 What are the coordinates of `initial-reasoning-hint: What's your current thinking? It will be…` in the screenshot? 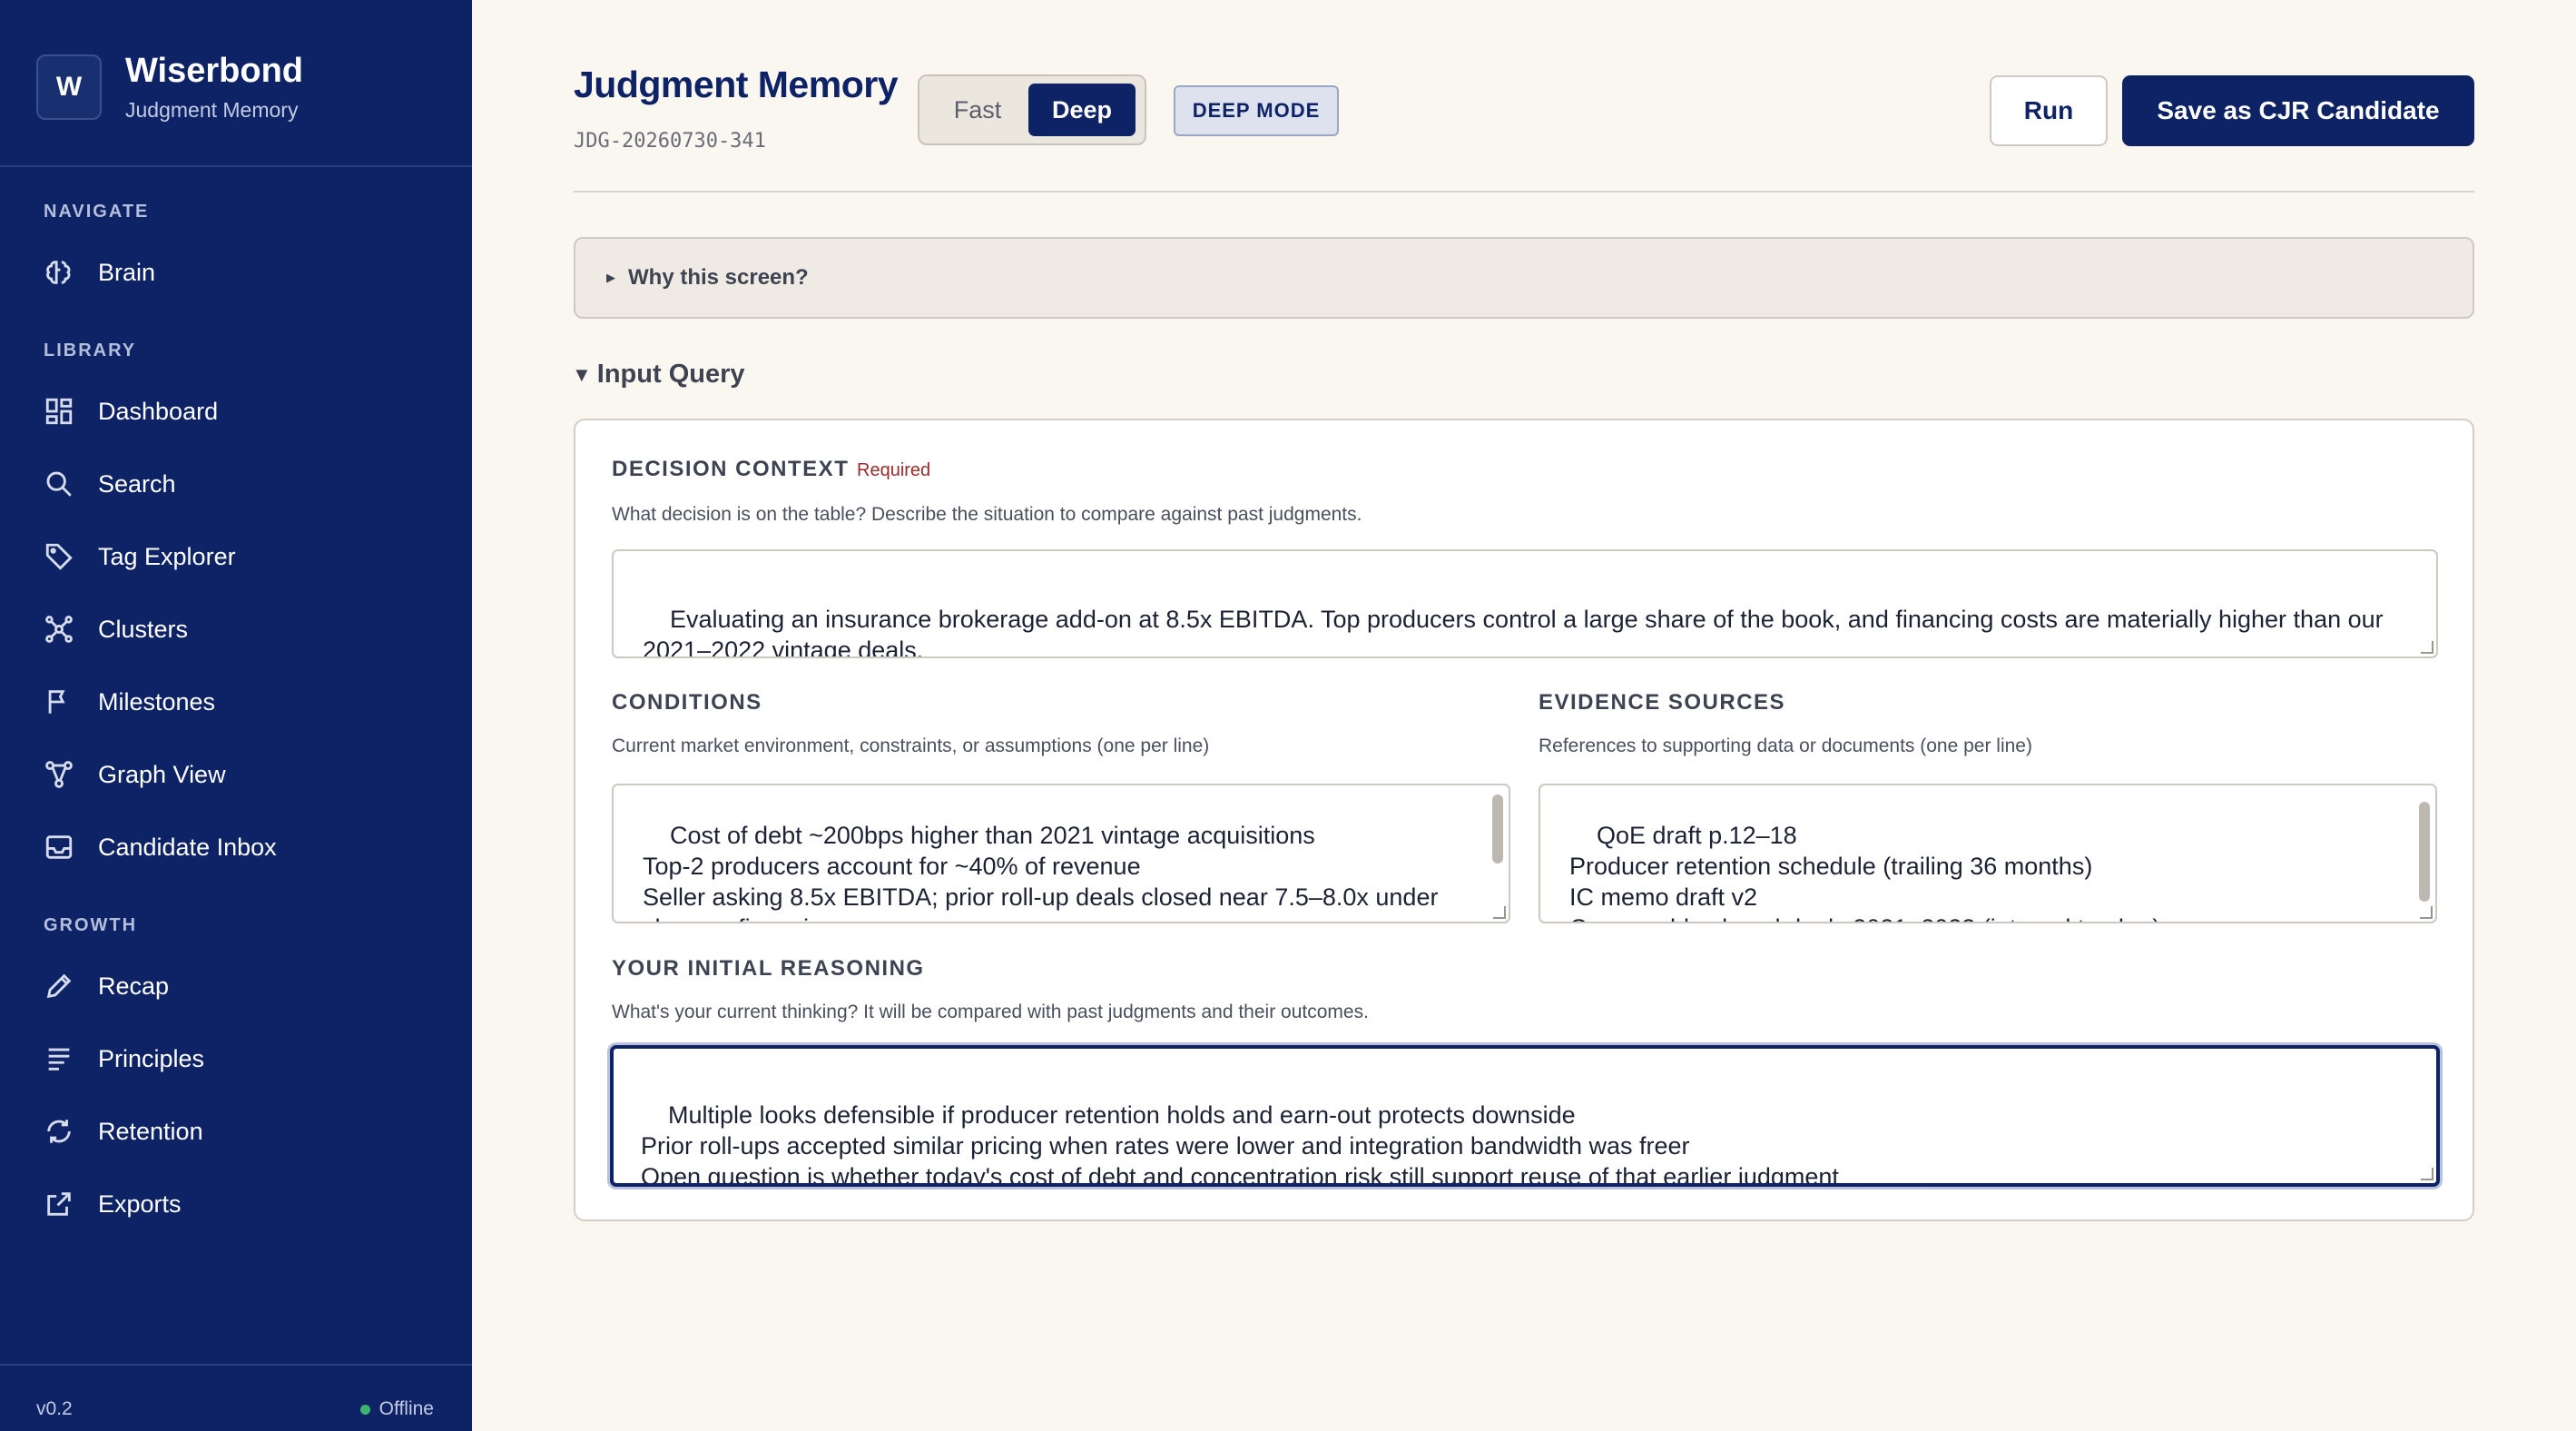 It's located at (991, 1012).